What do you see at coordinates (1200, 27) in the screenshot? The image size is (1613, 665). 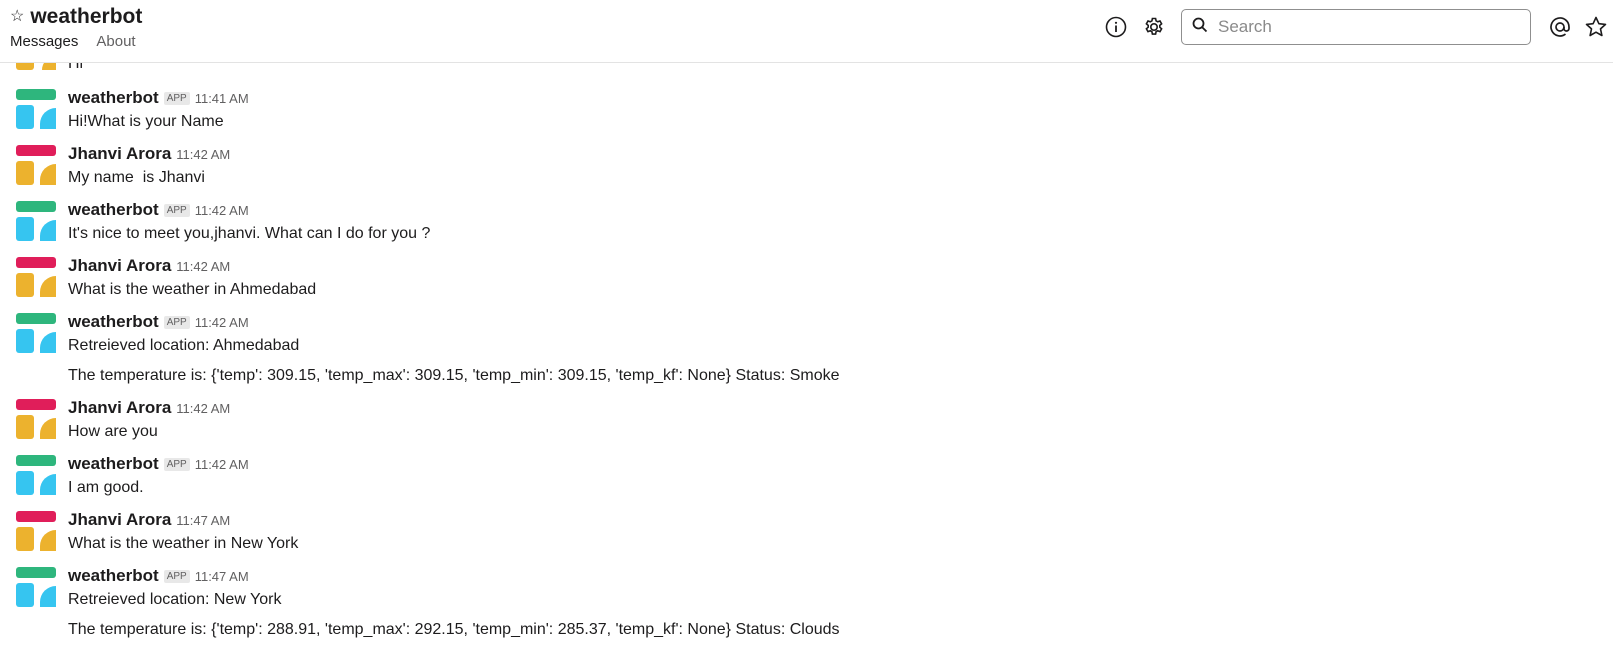 I see `search-icon` at bounding box center [1200, 27].